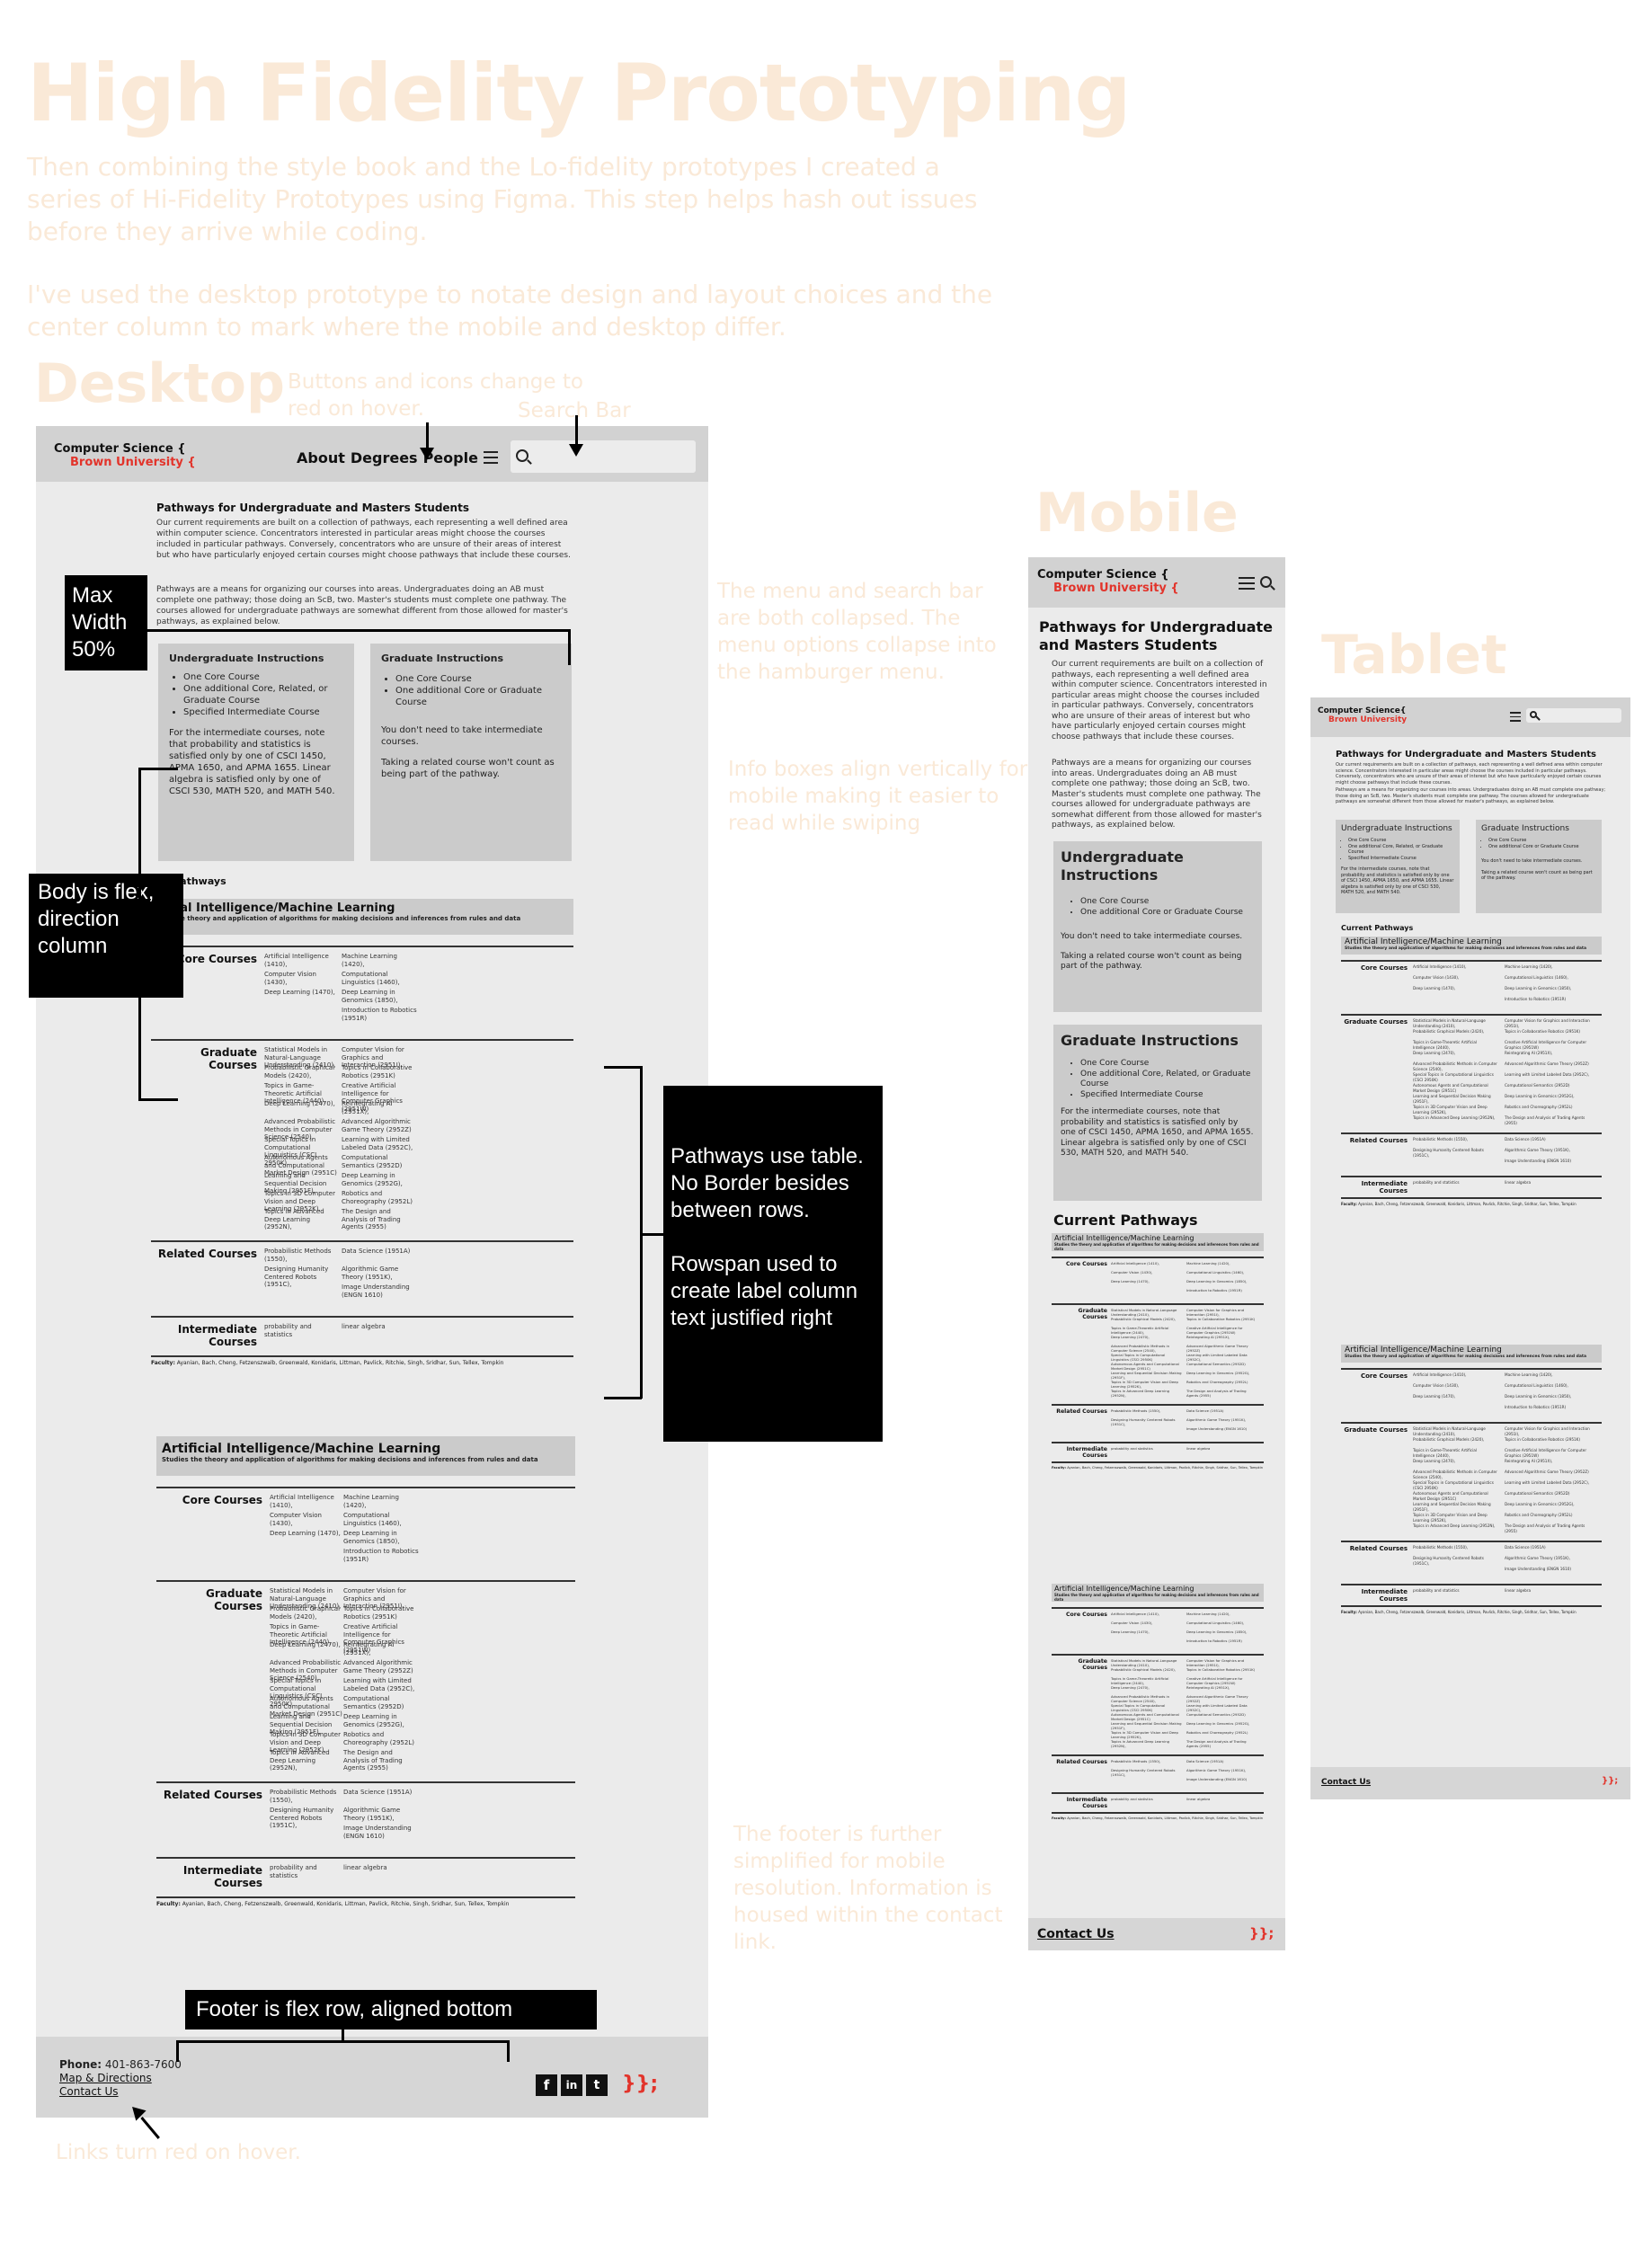 Image resolution: width=1652 pixels, height=2247 pixels. What do you see at coordinates (1362, 720) in the screenshot?
I see `logo-line2: Brown University` at bounding box center [1362, 720].